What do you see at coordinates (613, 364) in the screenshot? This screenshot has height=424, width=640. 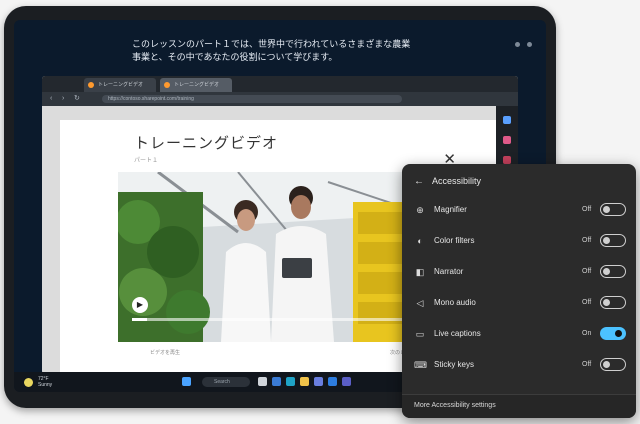 I see `sticky-keys-toggle` at bounding box center [613, 364].